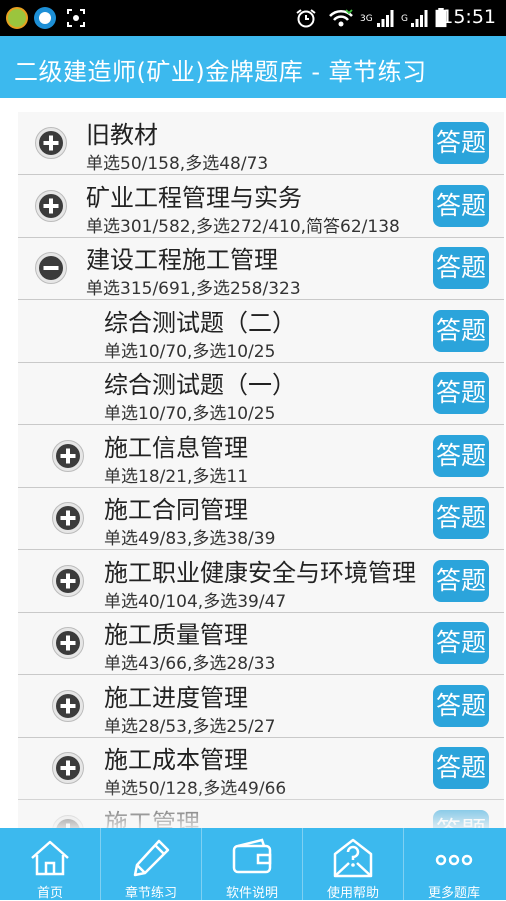 This screenshot has height=901, width=506. What do you see at coordinates (243, 226) in the screenshot?
I see `chapter-stats: 单选301/582,多选272/410,简答62/138` at bounding box center [243, 226].